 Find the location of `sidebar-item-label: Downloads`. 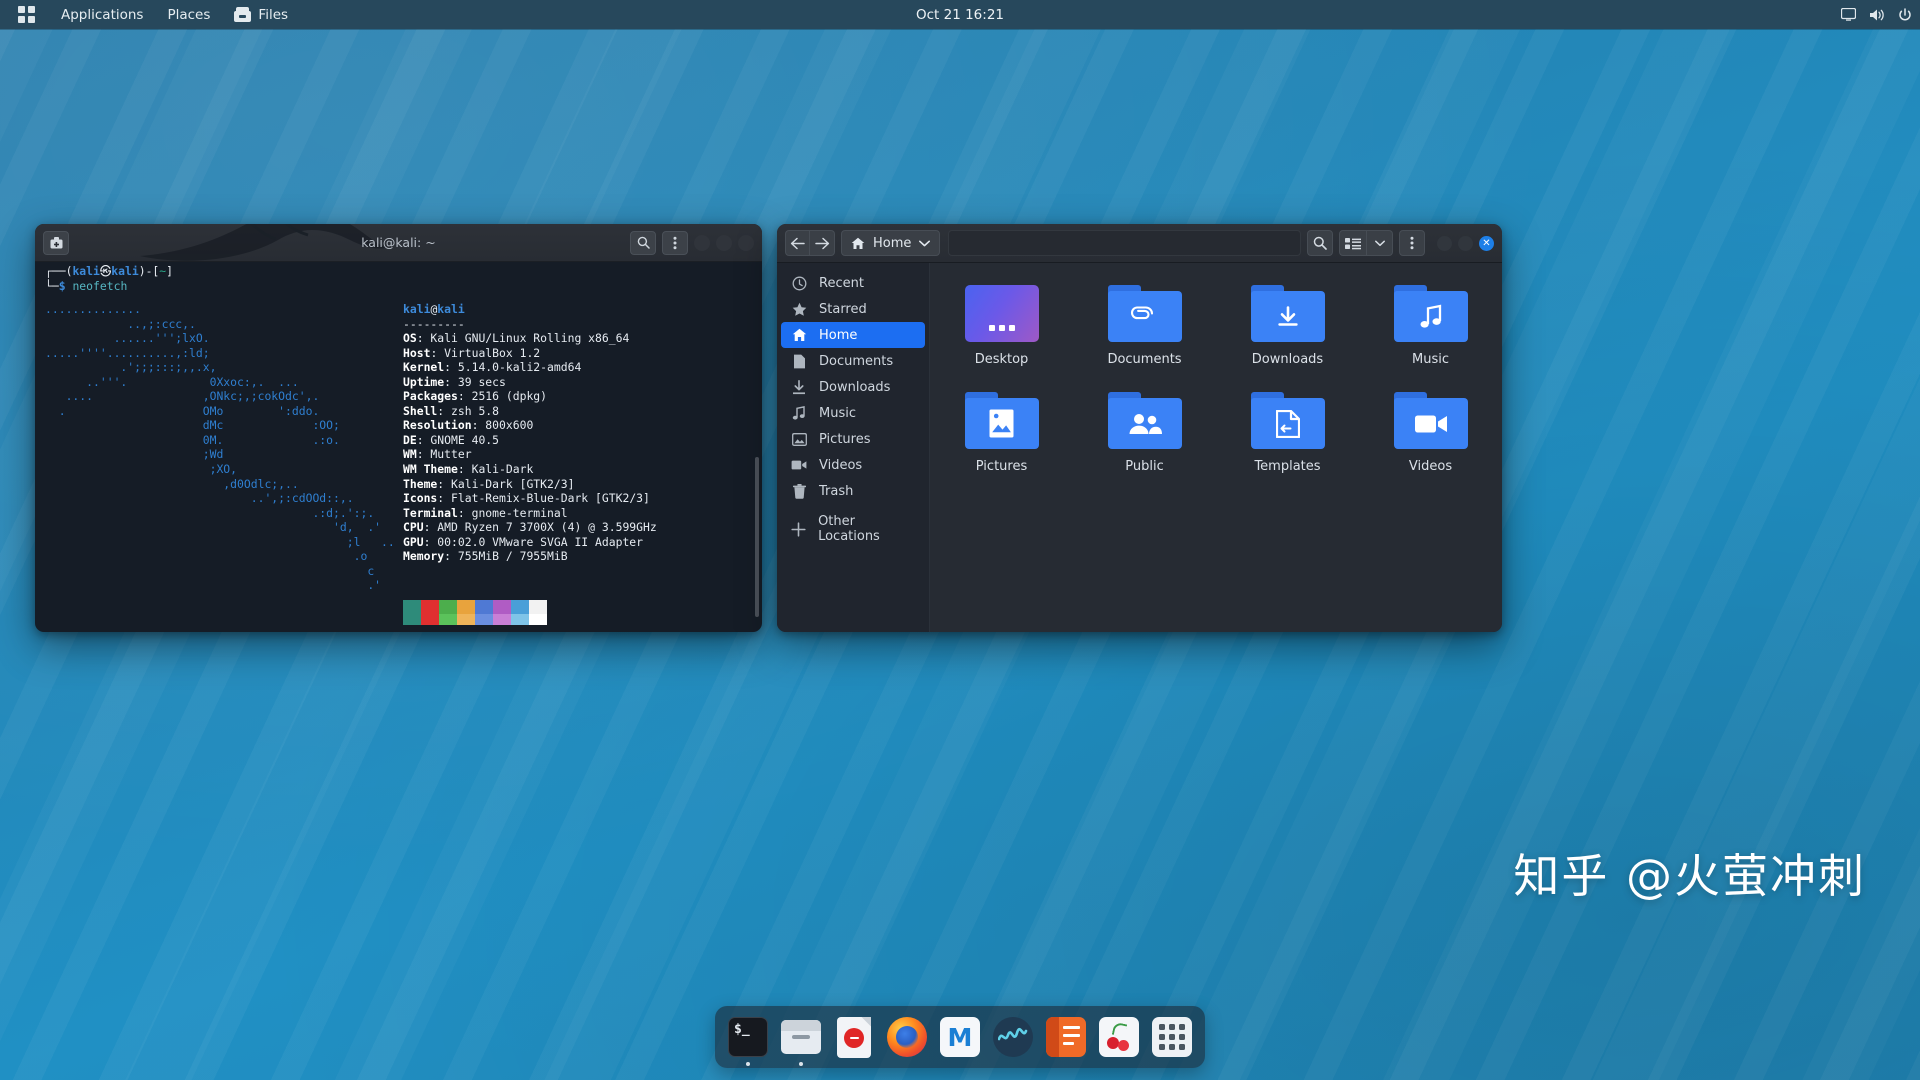

sidebar-item-label: Downloads is located at coordinates (855, 387).